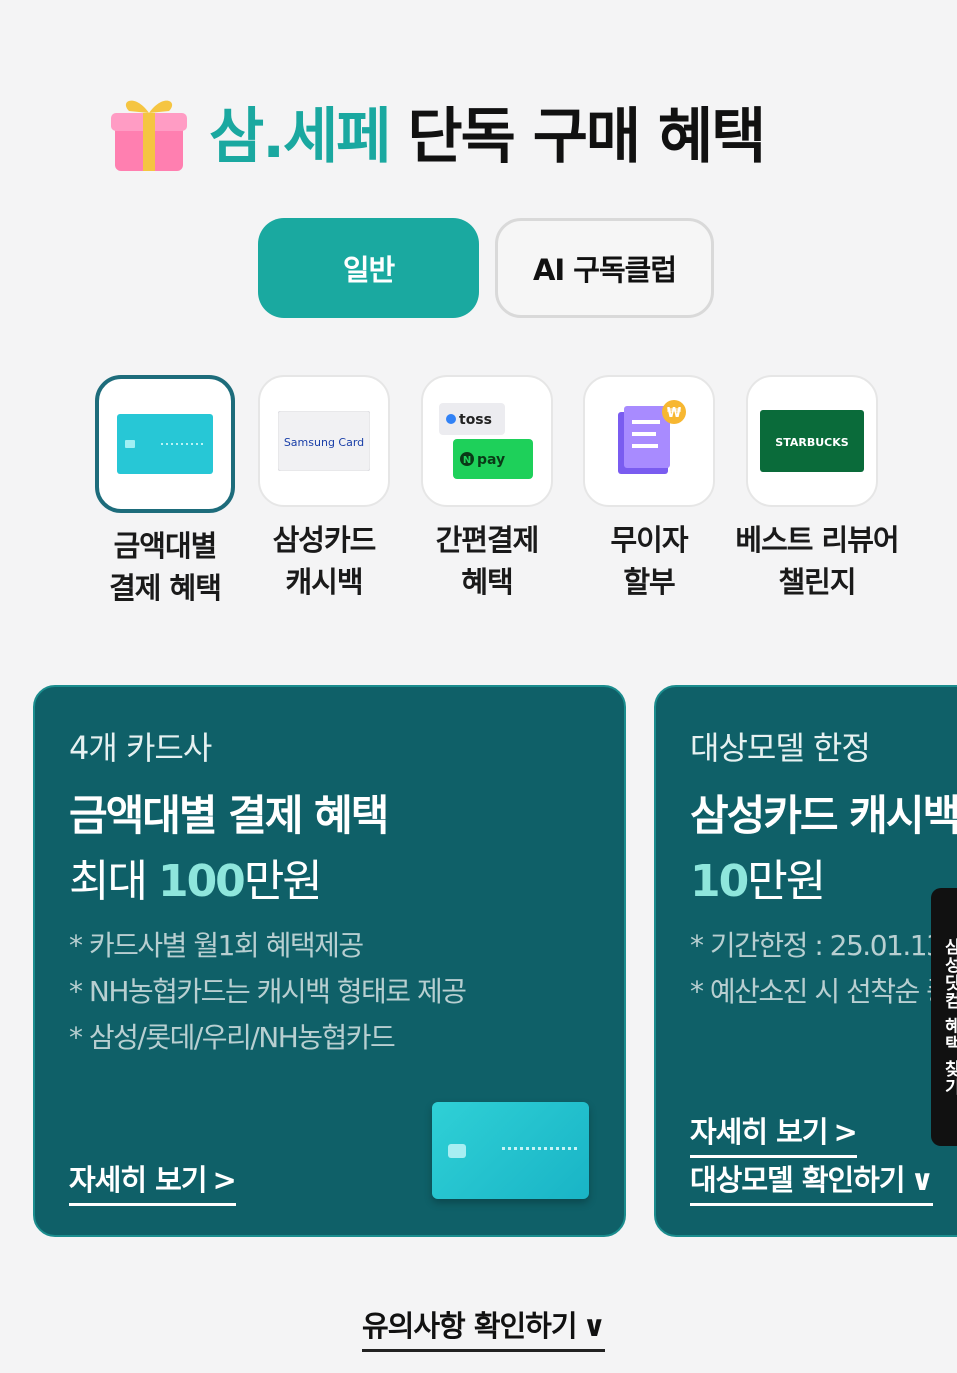 Image resolution: width=957 pixels, height=1373 pixels. What do you see at coordinates (823, 969) in the screenshot?
I see `card-notes: * 기간한정 : 25.01.13 ~ * 예산소진 시 선착순 종료` at bounding box center [823, 969].